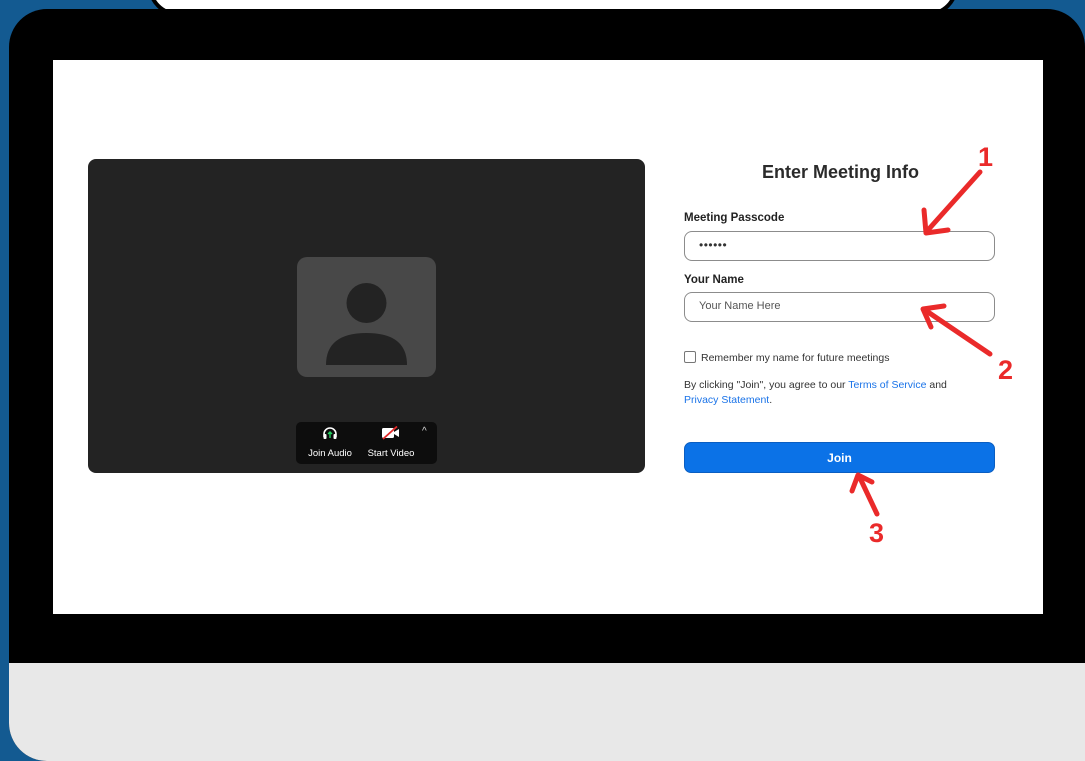 This screenshot has height=761, width=1085. I want to click on headphones-icon, so click(330, 433).